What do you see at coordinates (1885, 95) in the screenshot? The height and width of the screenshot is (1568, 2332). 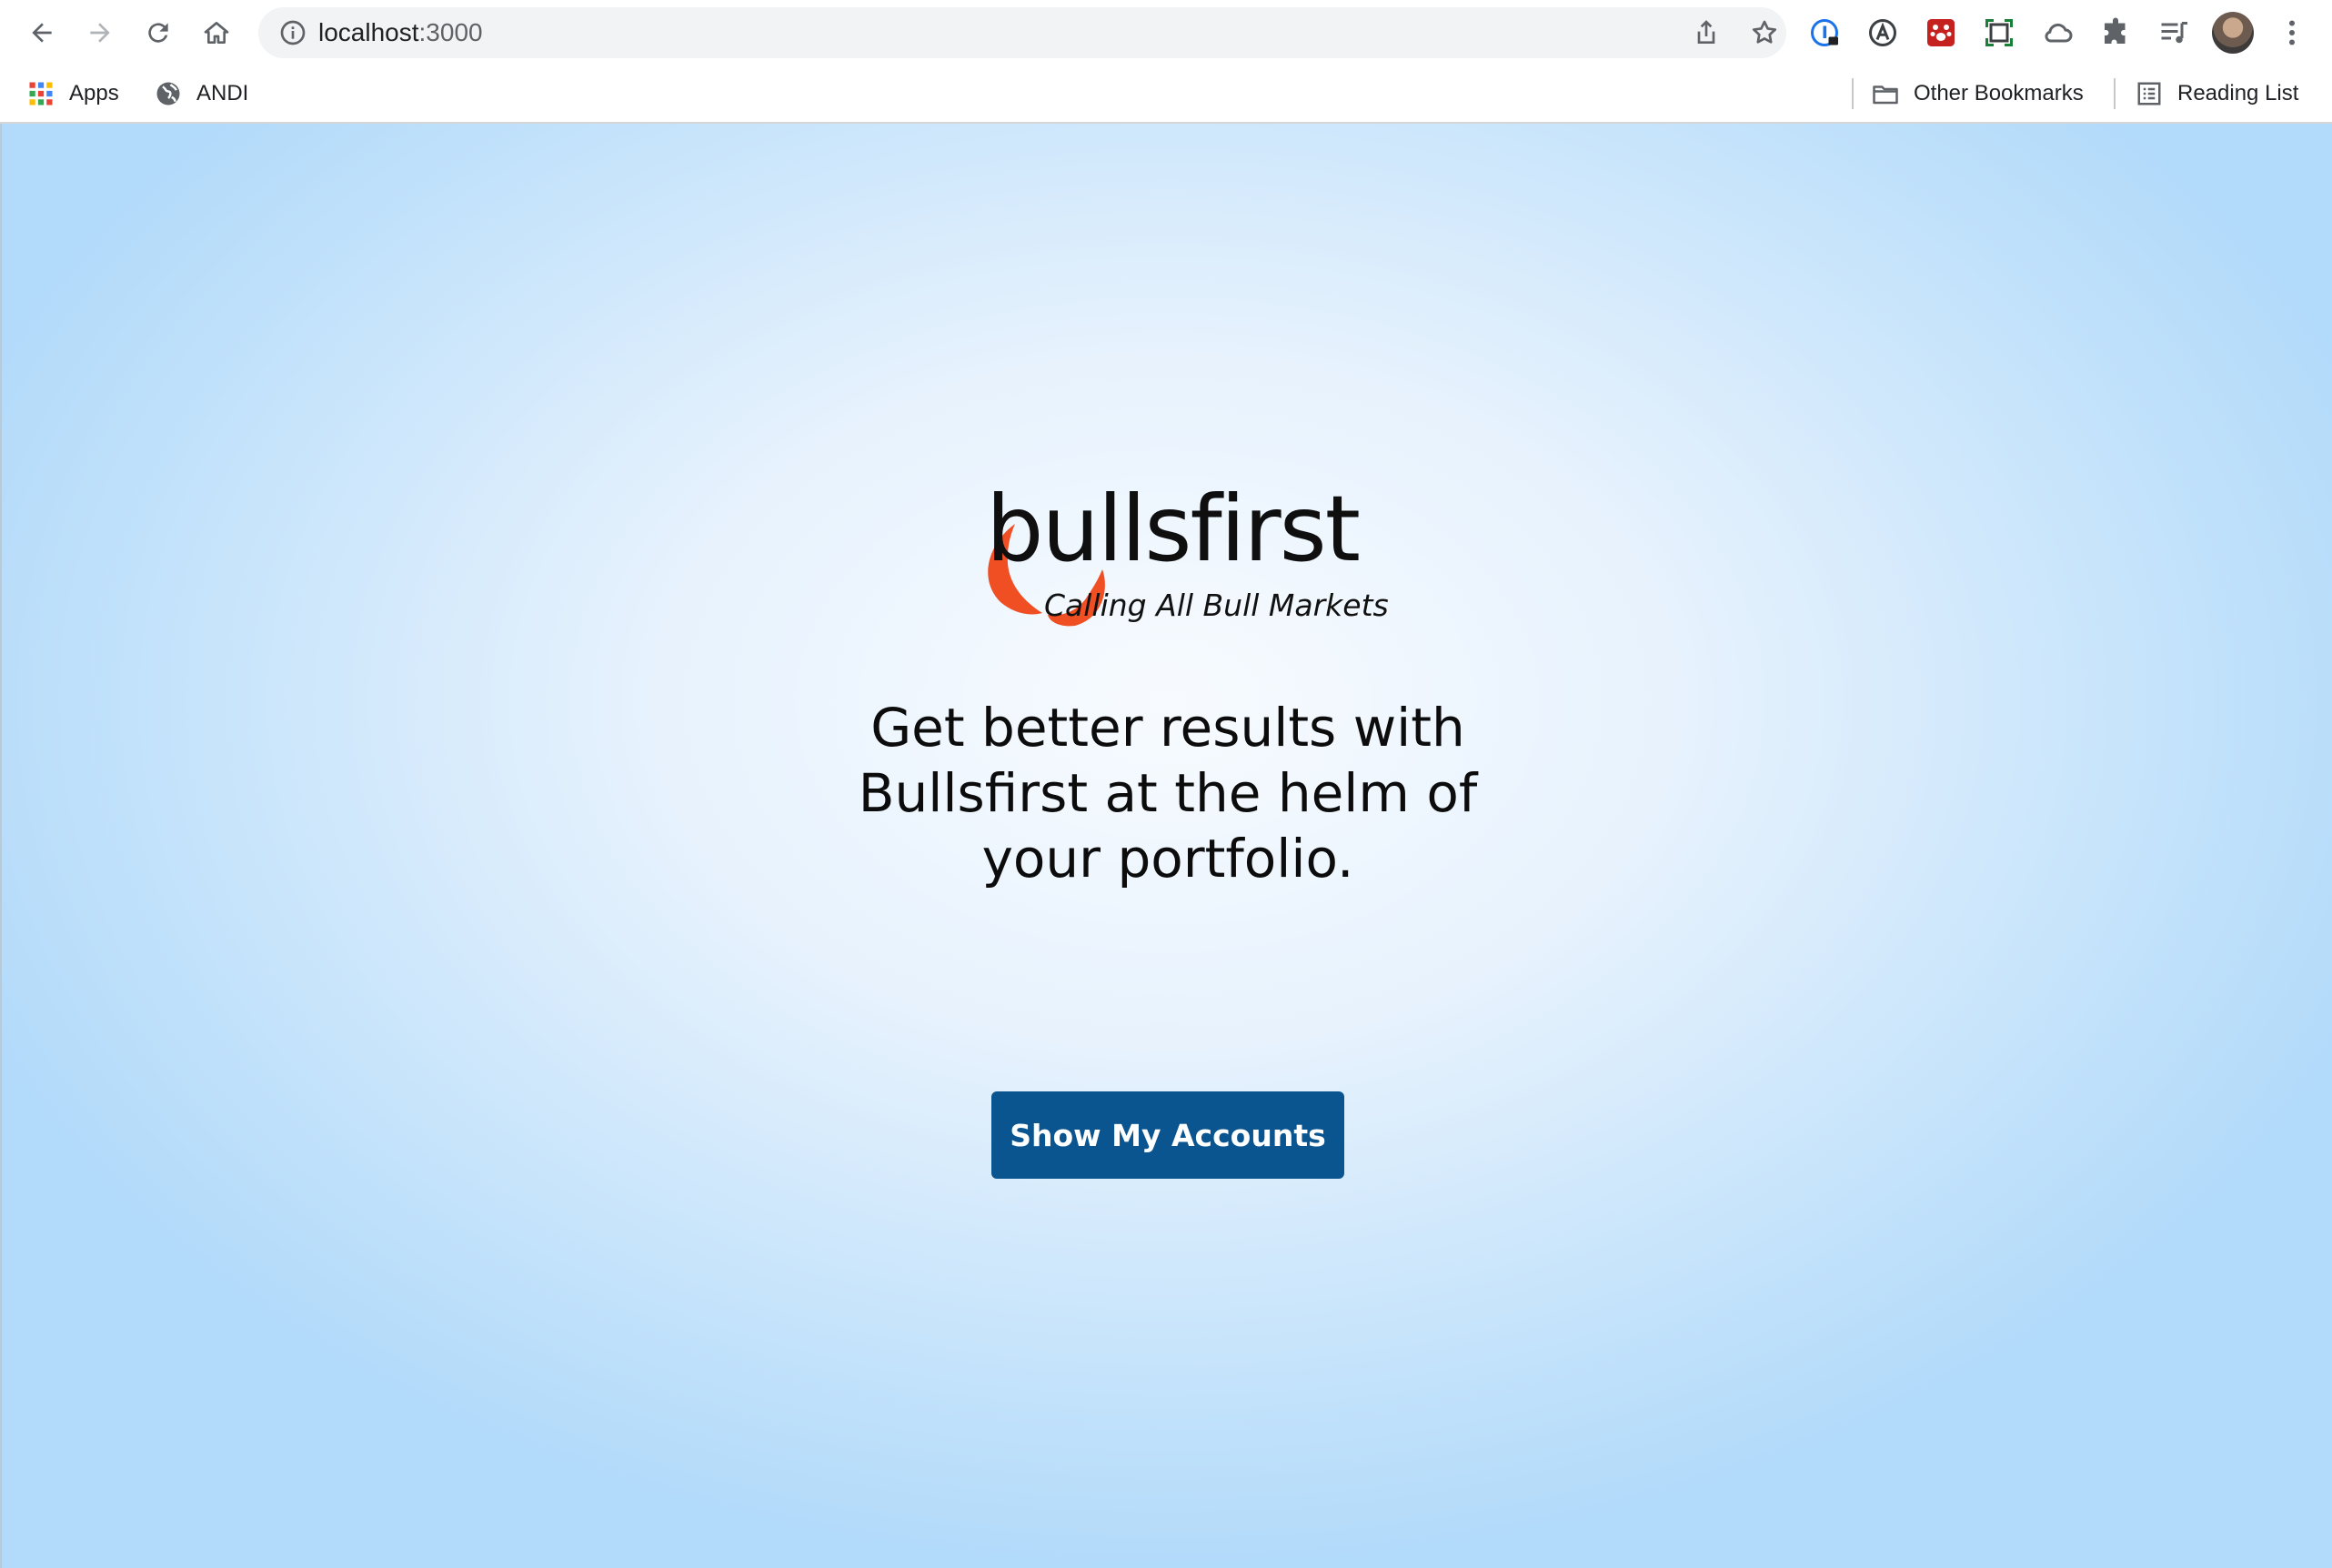 I see `folder-icon` at bounding box center [1885, 95].